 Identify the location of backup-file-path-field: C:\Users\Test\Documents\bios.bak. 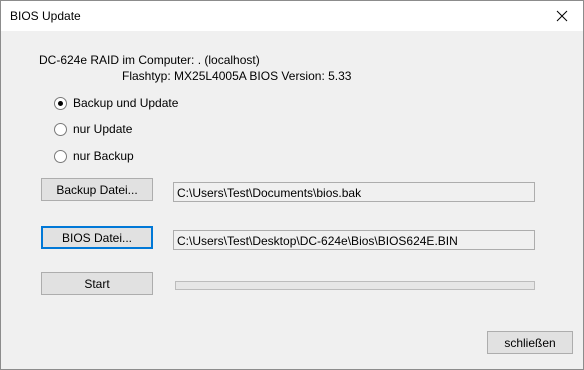
(354, 192).